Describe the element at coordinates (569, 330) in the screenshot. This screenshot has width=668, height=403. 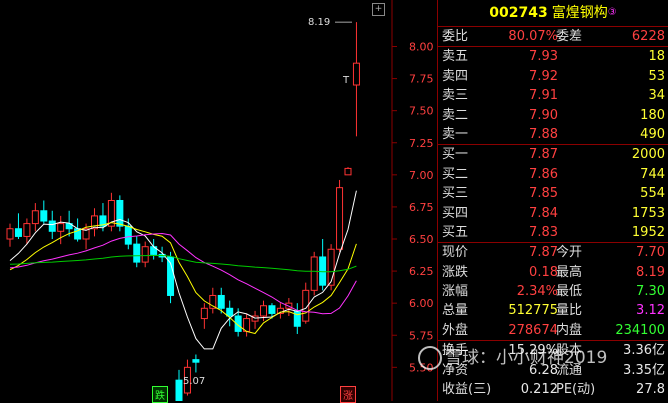
I see `row-label-2: 内盘` at that location.